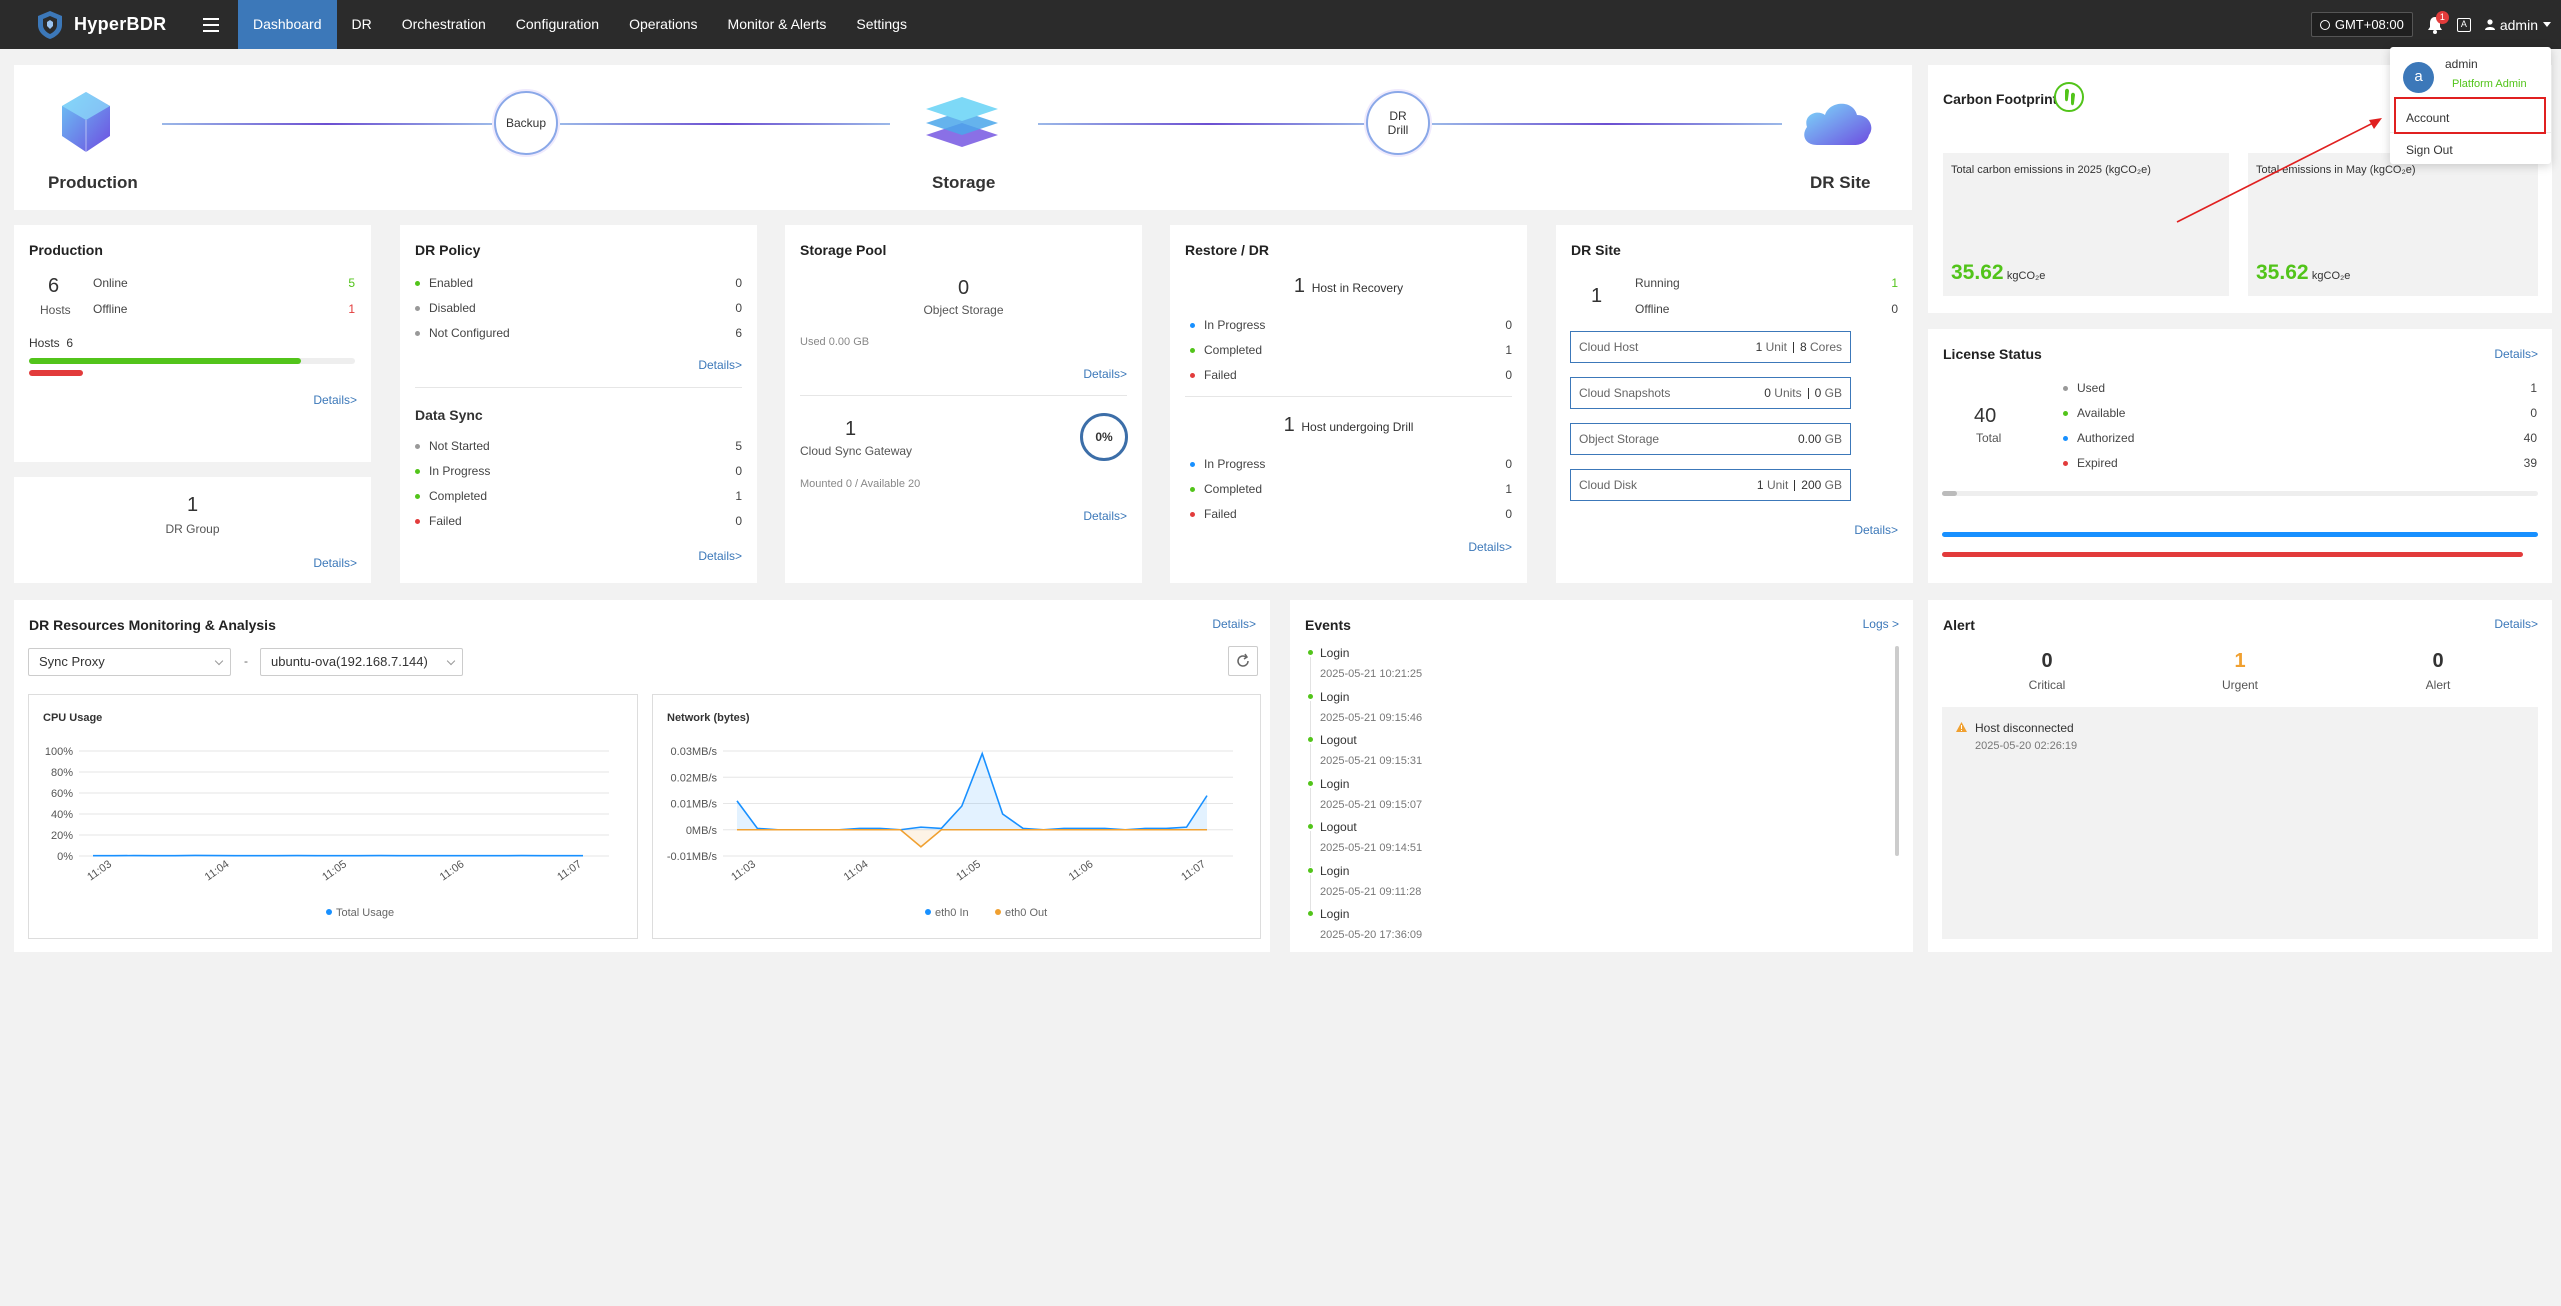  What do you see at coordinates (1227, 250) in the screenshot?
I see `card-title: Restore / DR` at bounding box center [1227, 250].